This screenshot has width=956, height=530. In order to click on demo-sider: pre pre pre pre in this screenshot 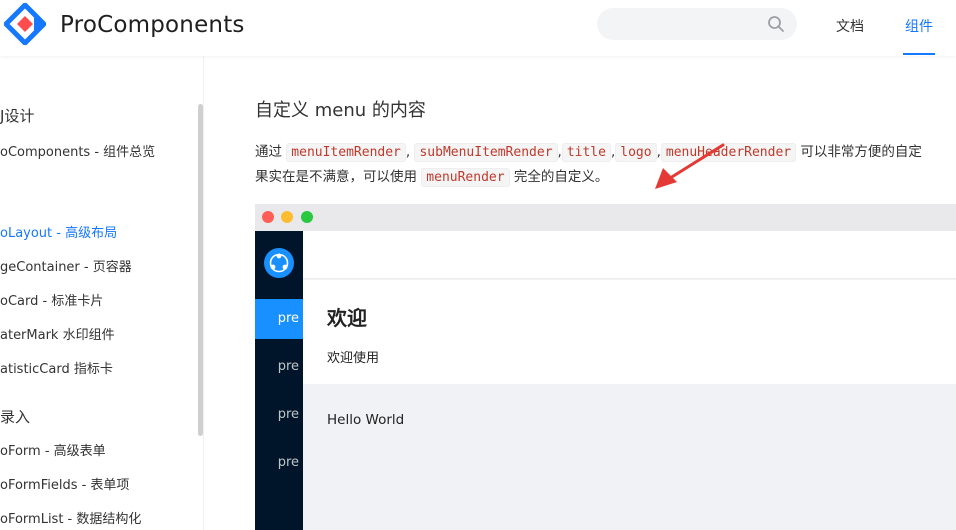, I will do `click(279, 380)`.